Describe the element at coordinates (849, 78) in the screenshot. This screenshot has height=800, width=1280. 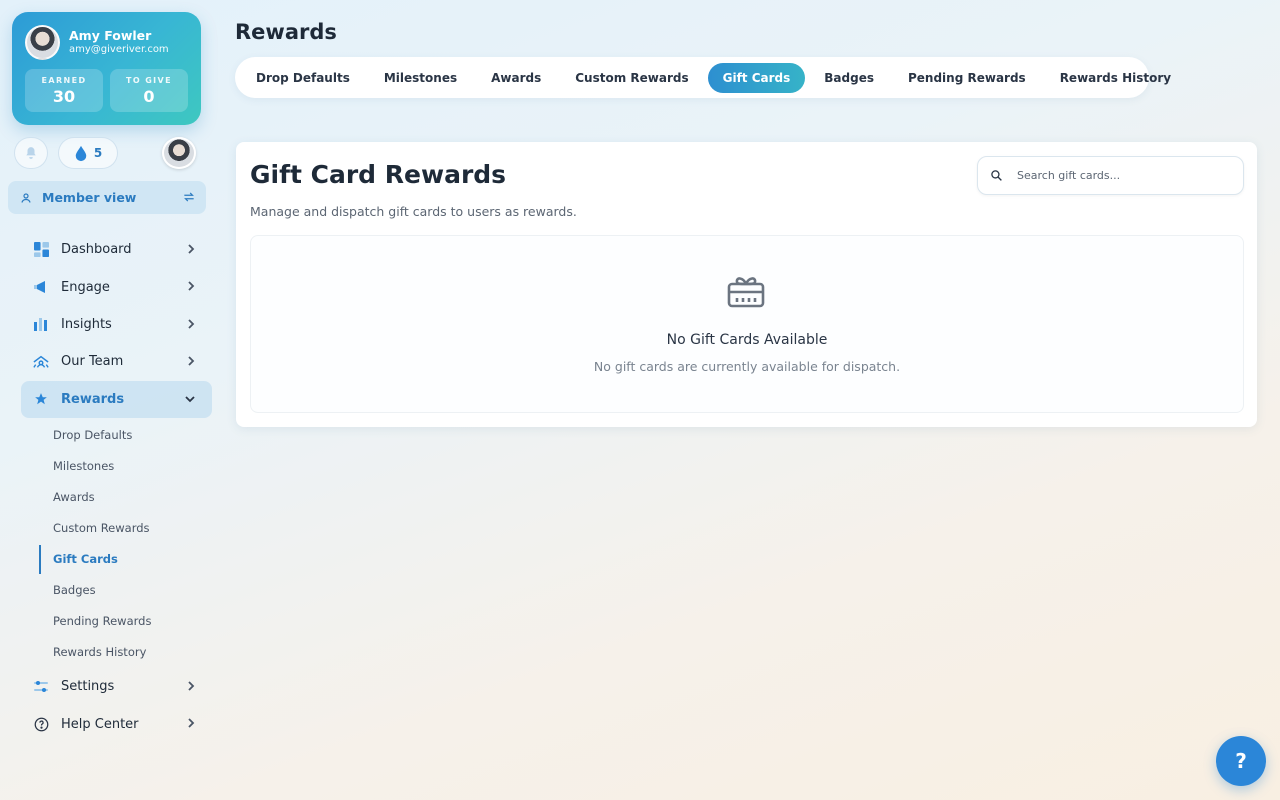
I see `tab-badges: Badges` at that location.